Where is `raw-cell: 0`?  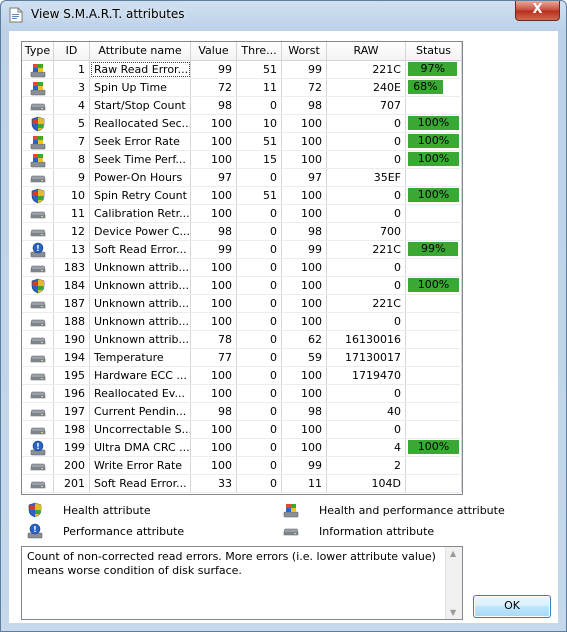 raw-cell: 0 is located at coordinates (366, 285).